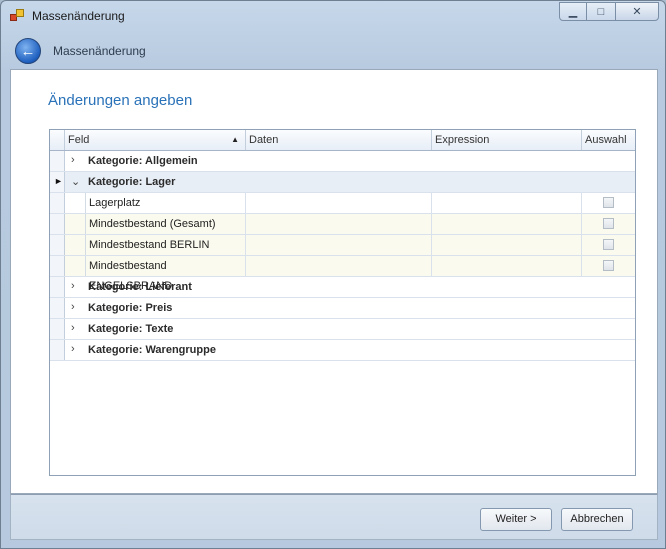 This screenshot has width=666, height=549. I want to click on column-header-daten: Daten, so click(339, 140).